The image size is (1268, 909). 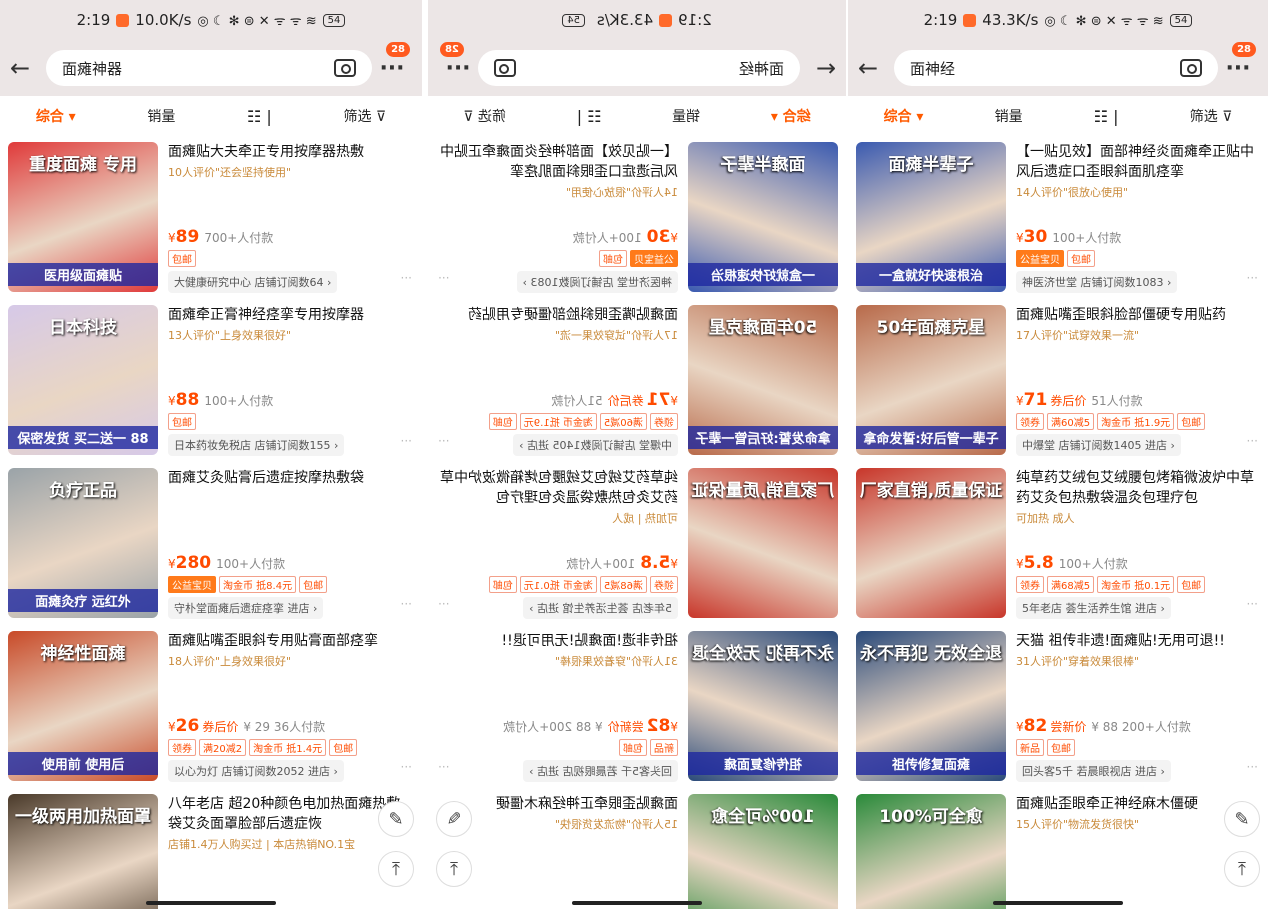 What do you see at coordinates (291, 152) in the screenshot?
I see `product-title: 面瘫贴大夫牵正专用按摩器热敷` at bounding box center [291, 152].